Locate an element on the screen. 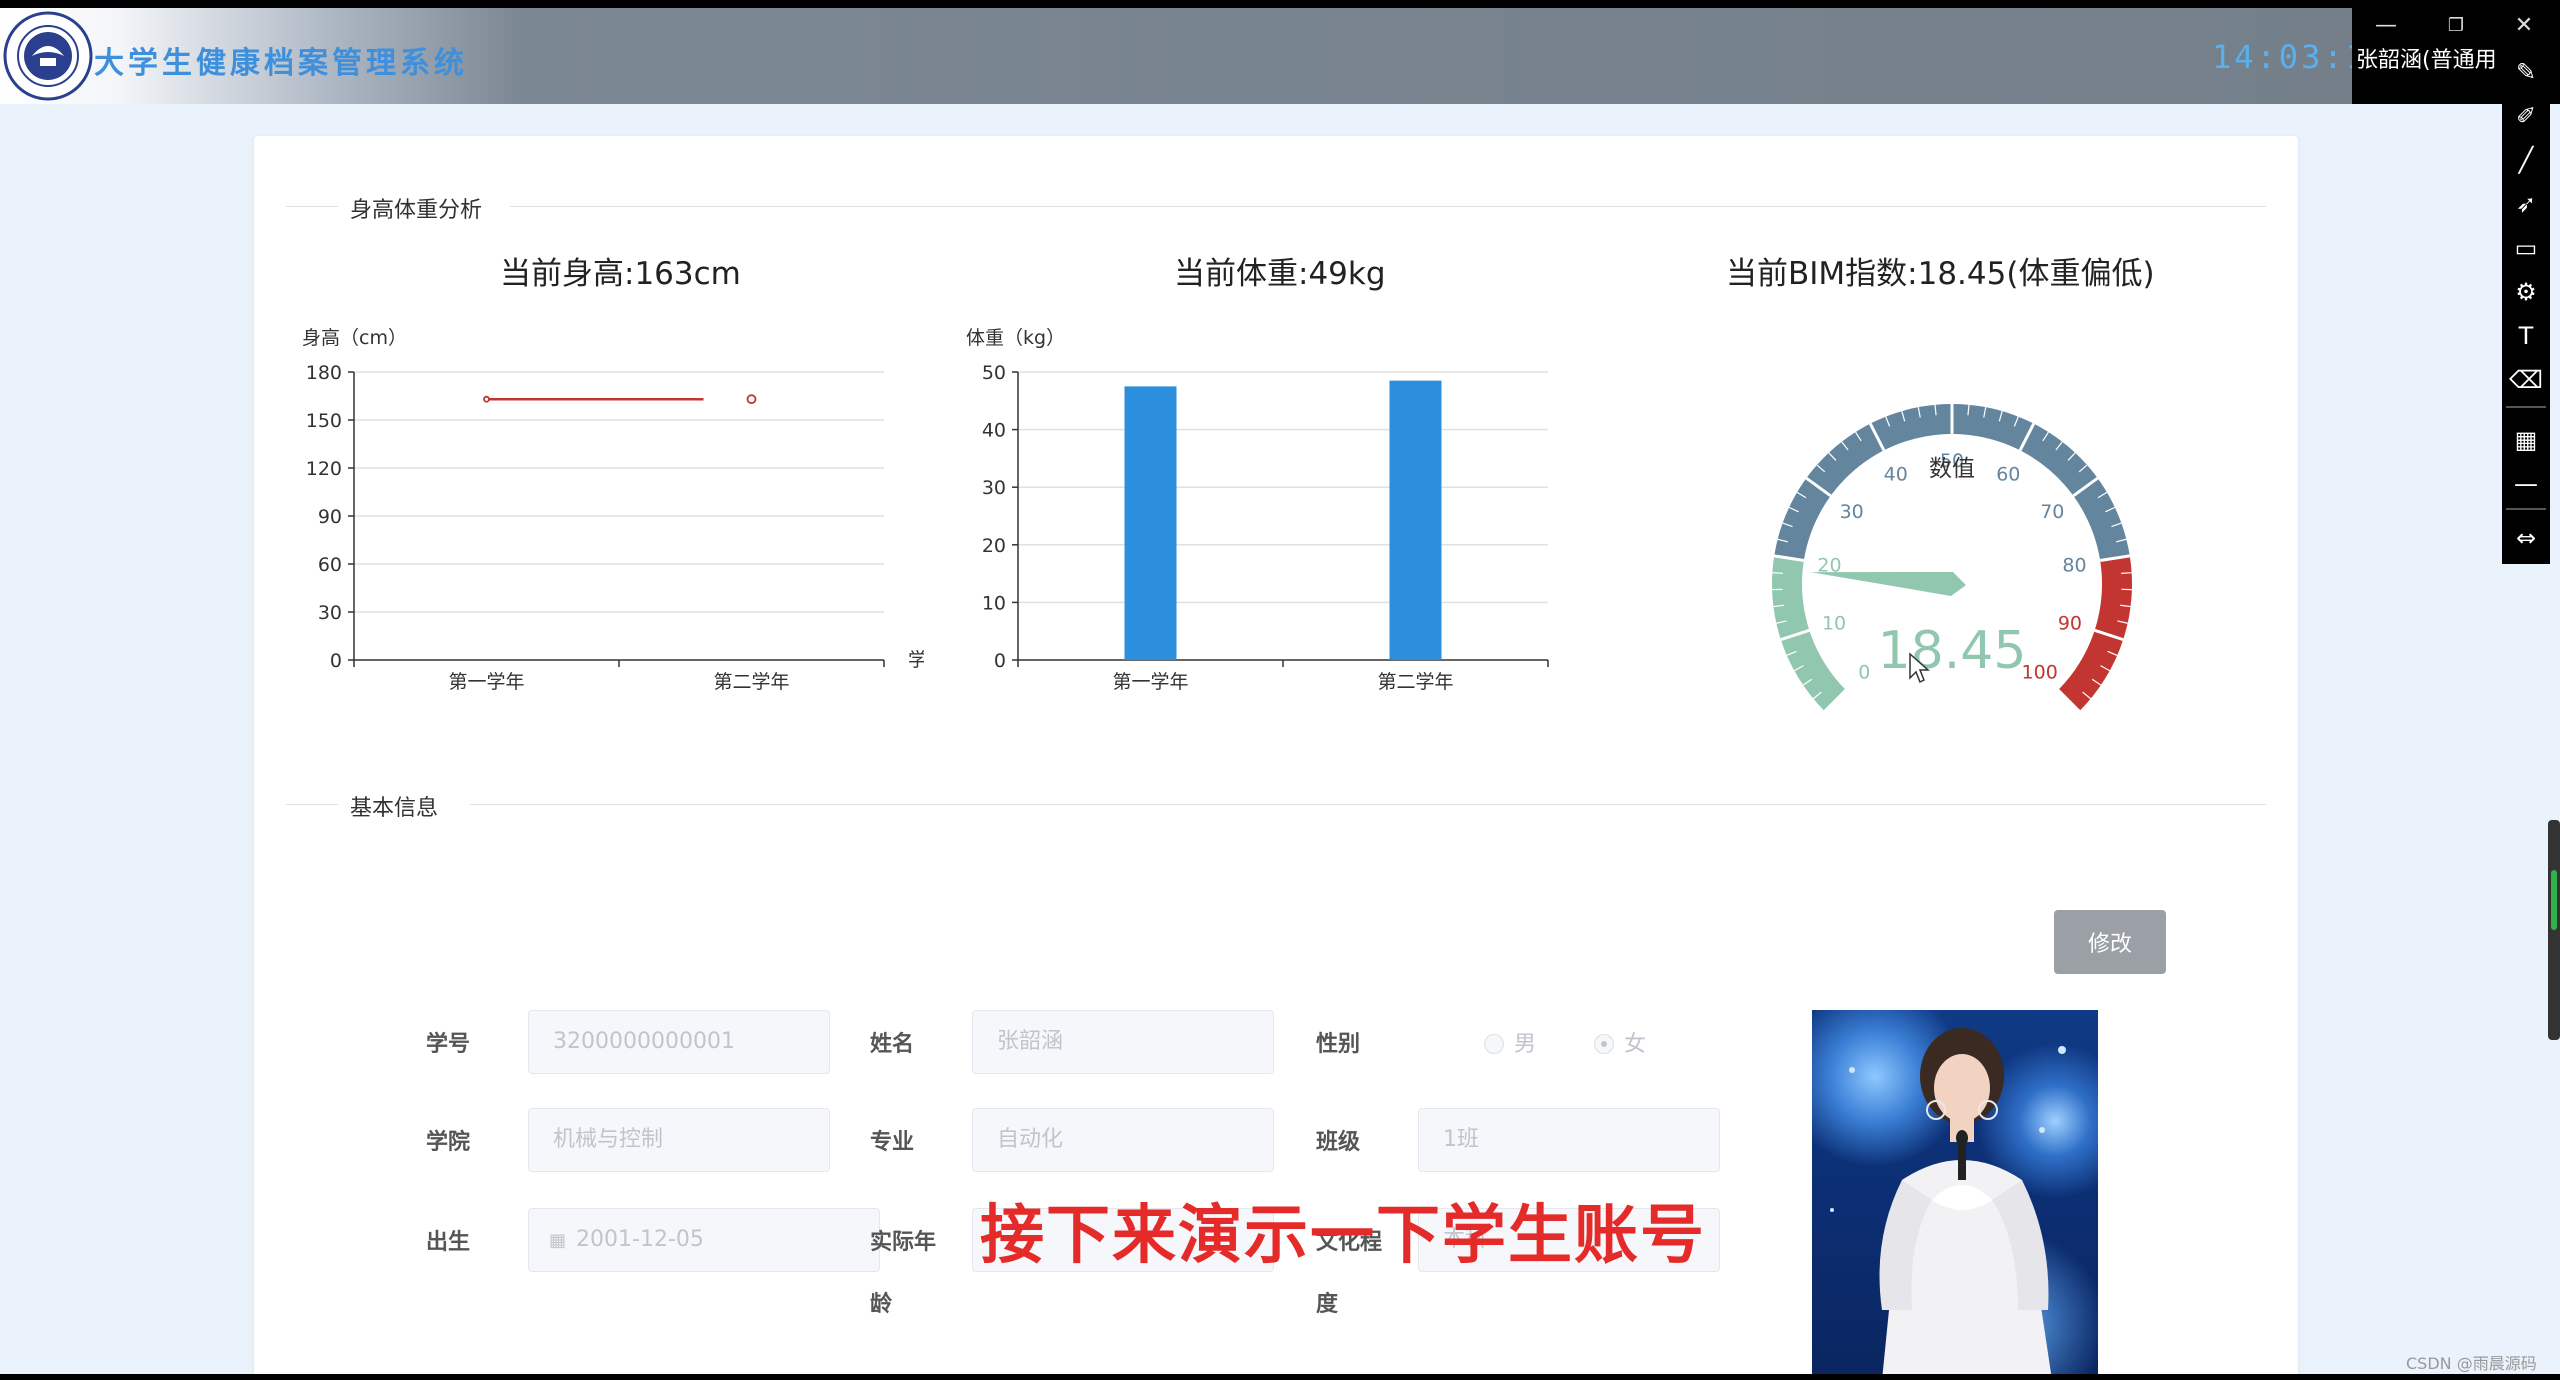 The height and width of the screenshot is (1380, 2560). top-strip is located at coordinates (1280, 4).